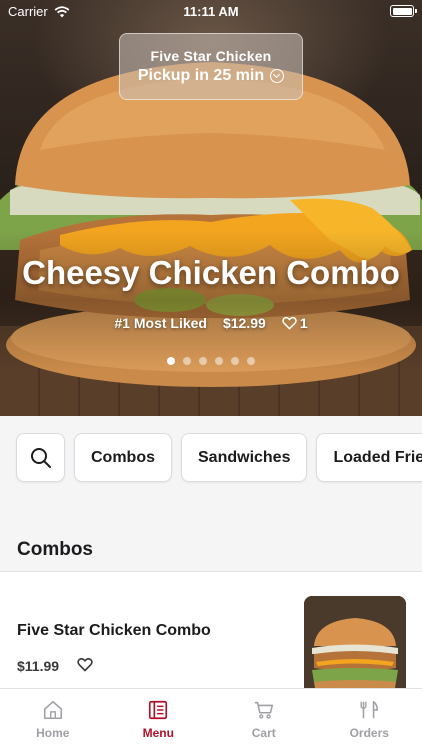 This screenshot has height=750, width=422. What do you see at coordinates (211, 272) in the screenshot?
I see `hero-title: Cheesy Chicken Combo` at bounding box center [211, 272].